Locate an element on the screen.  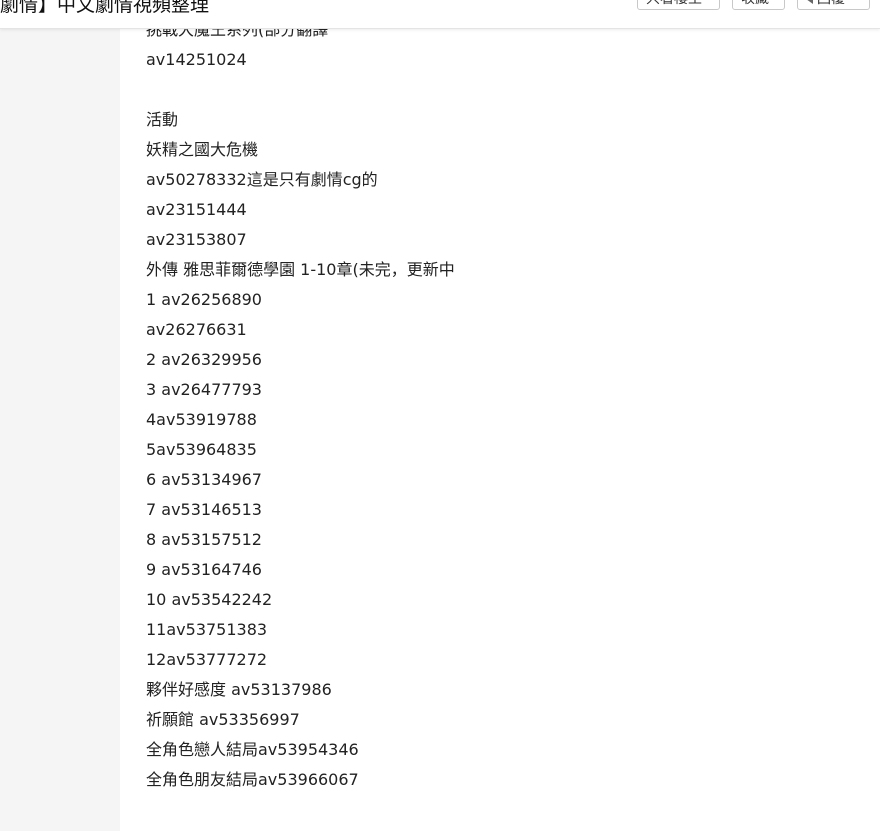
post-line is located at coordinates (300, 90).